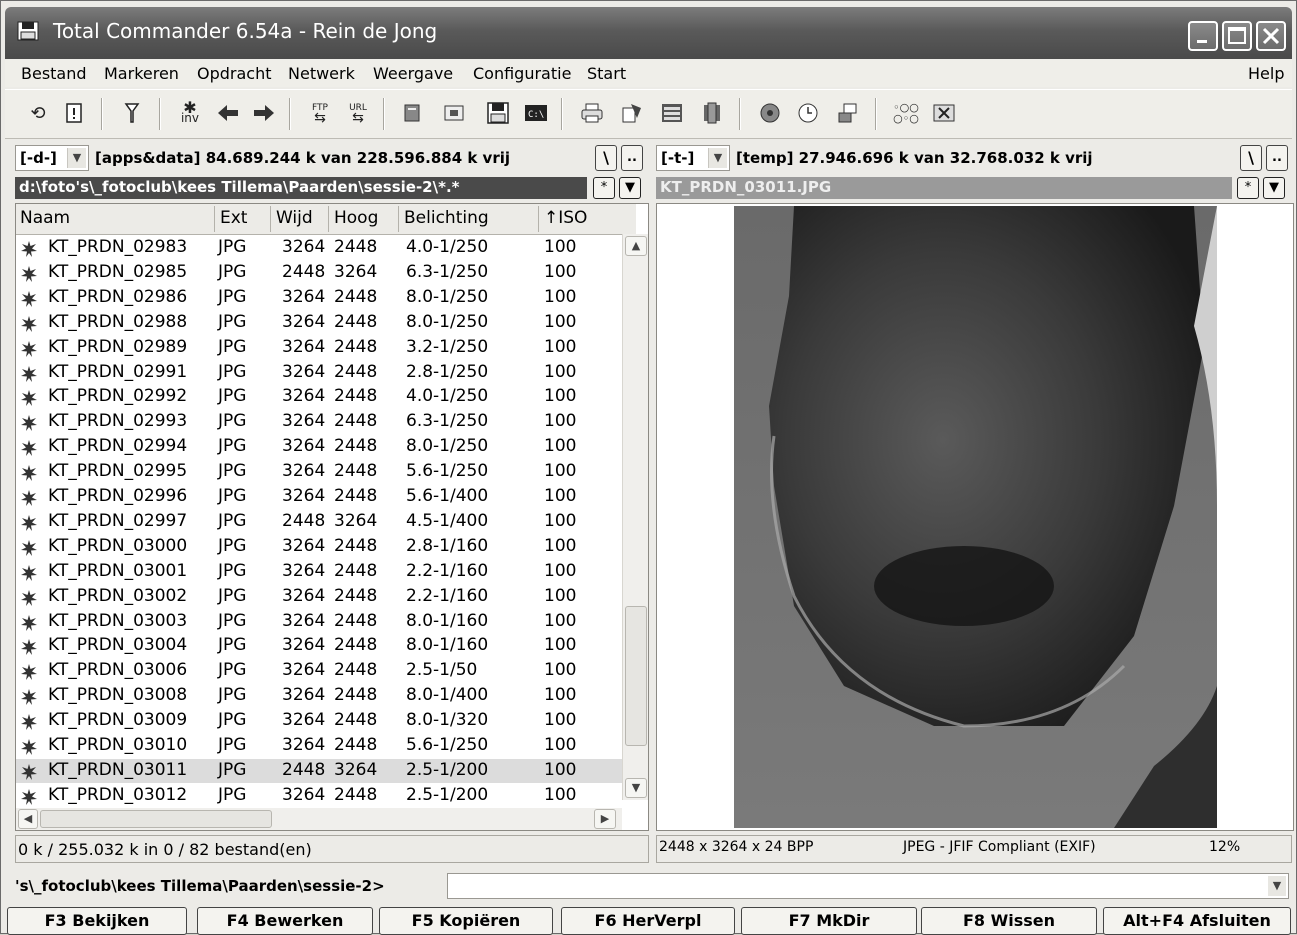 The height and width of the screenshot is (935, 1297). What do you see at coordinates (228, 113) in the screenshot?
I see `back-arrow-icon` at bounding box center [228, 113].